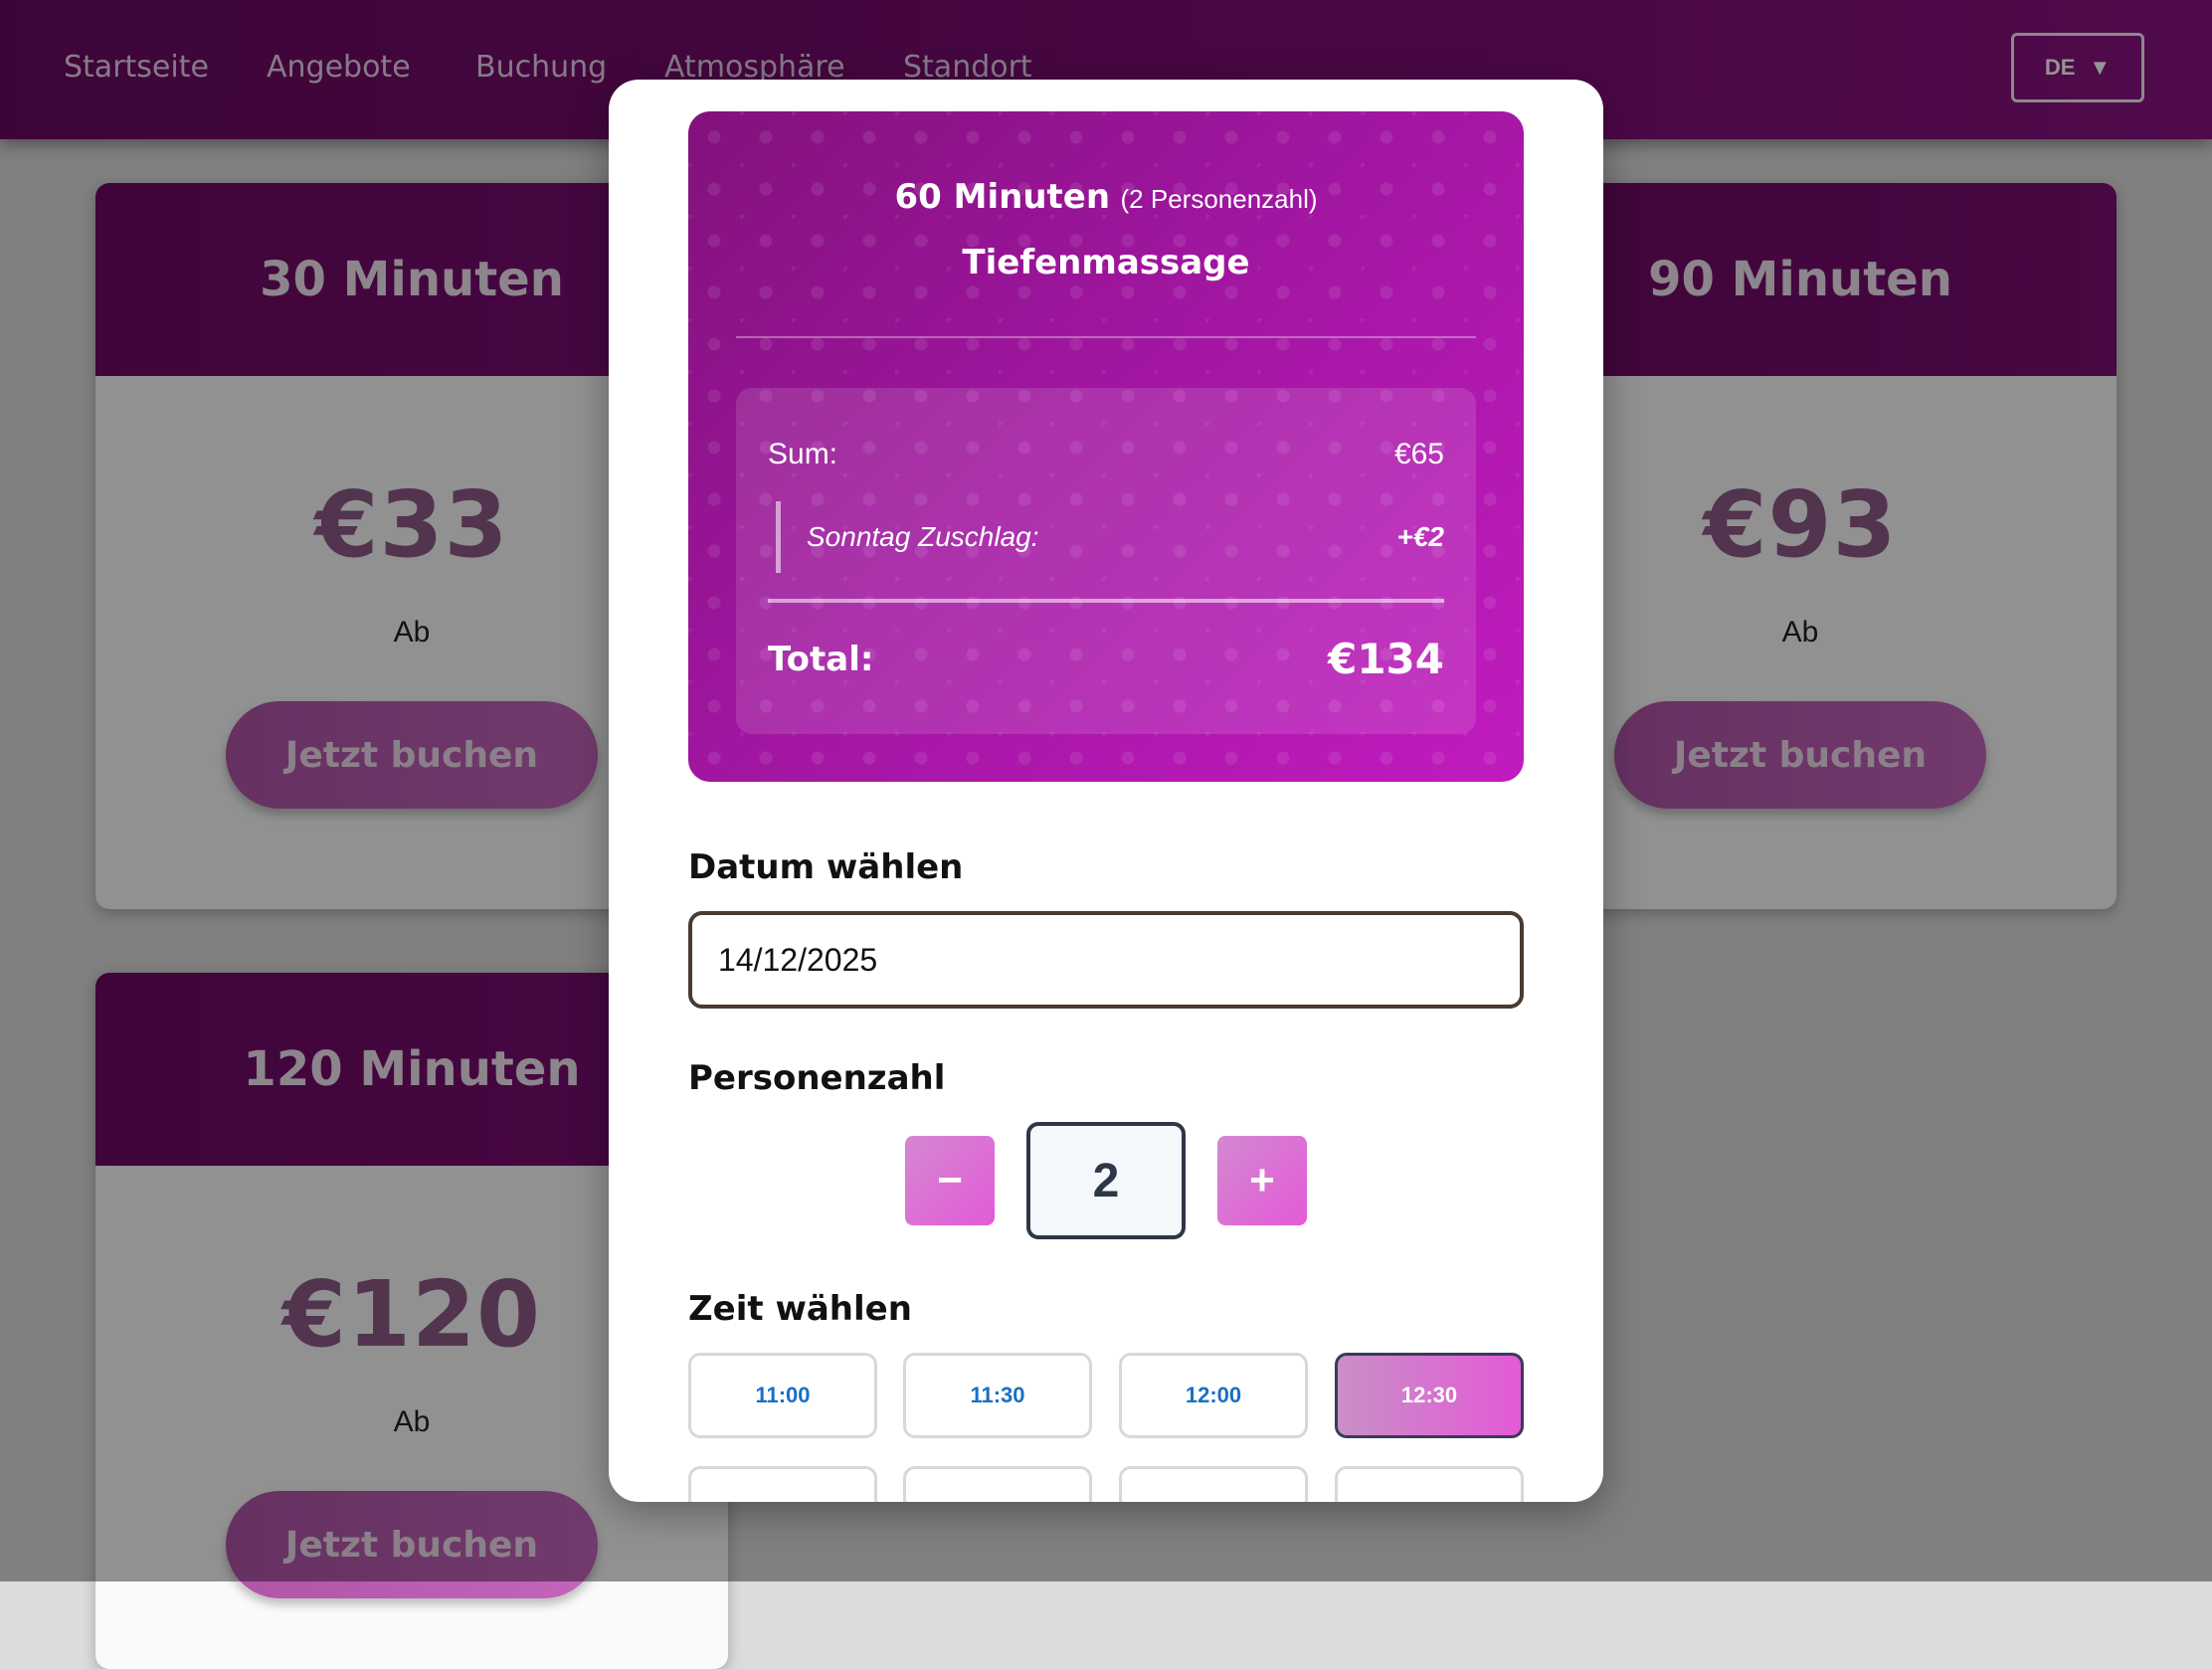  I want to click on summary-persons-note: (2 Personenzahl), so click(1219, 199).